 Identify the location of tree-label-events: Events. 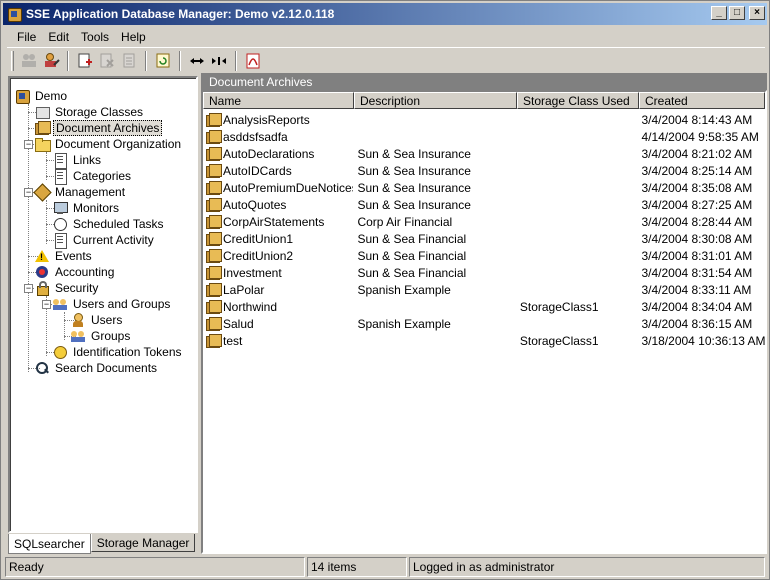
(73, 256).